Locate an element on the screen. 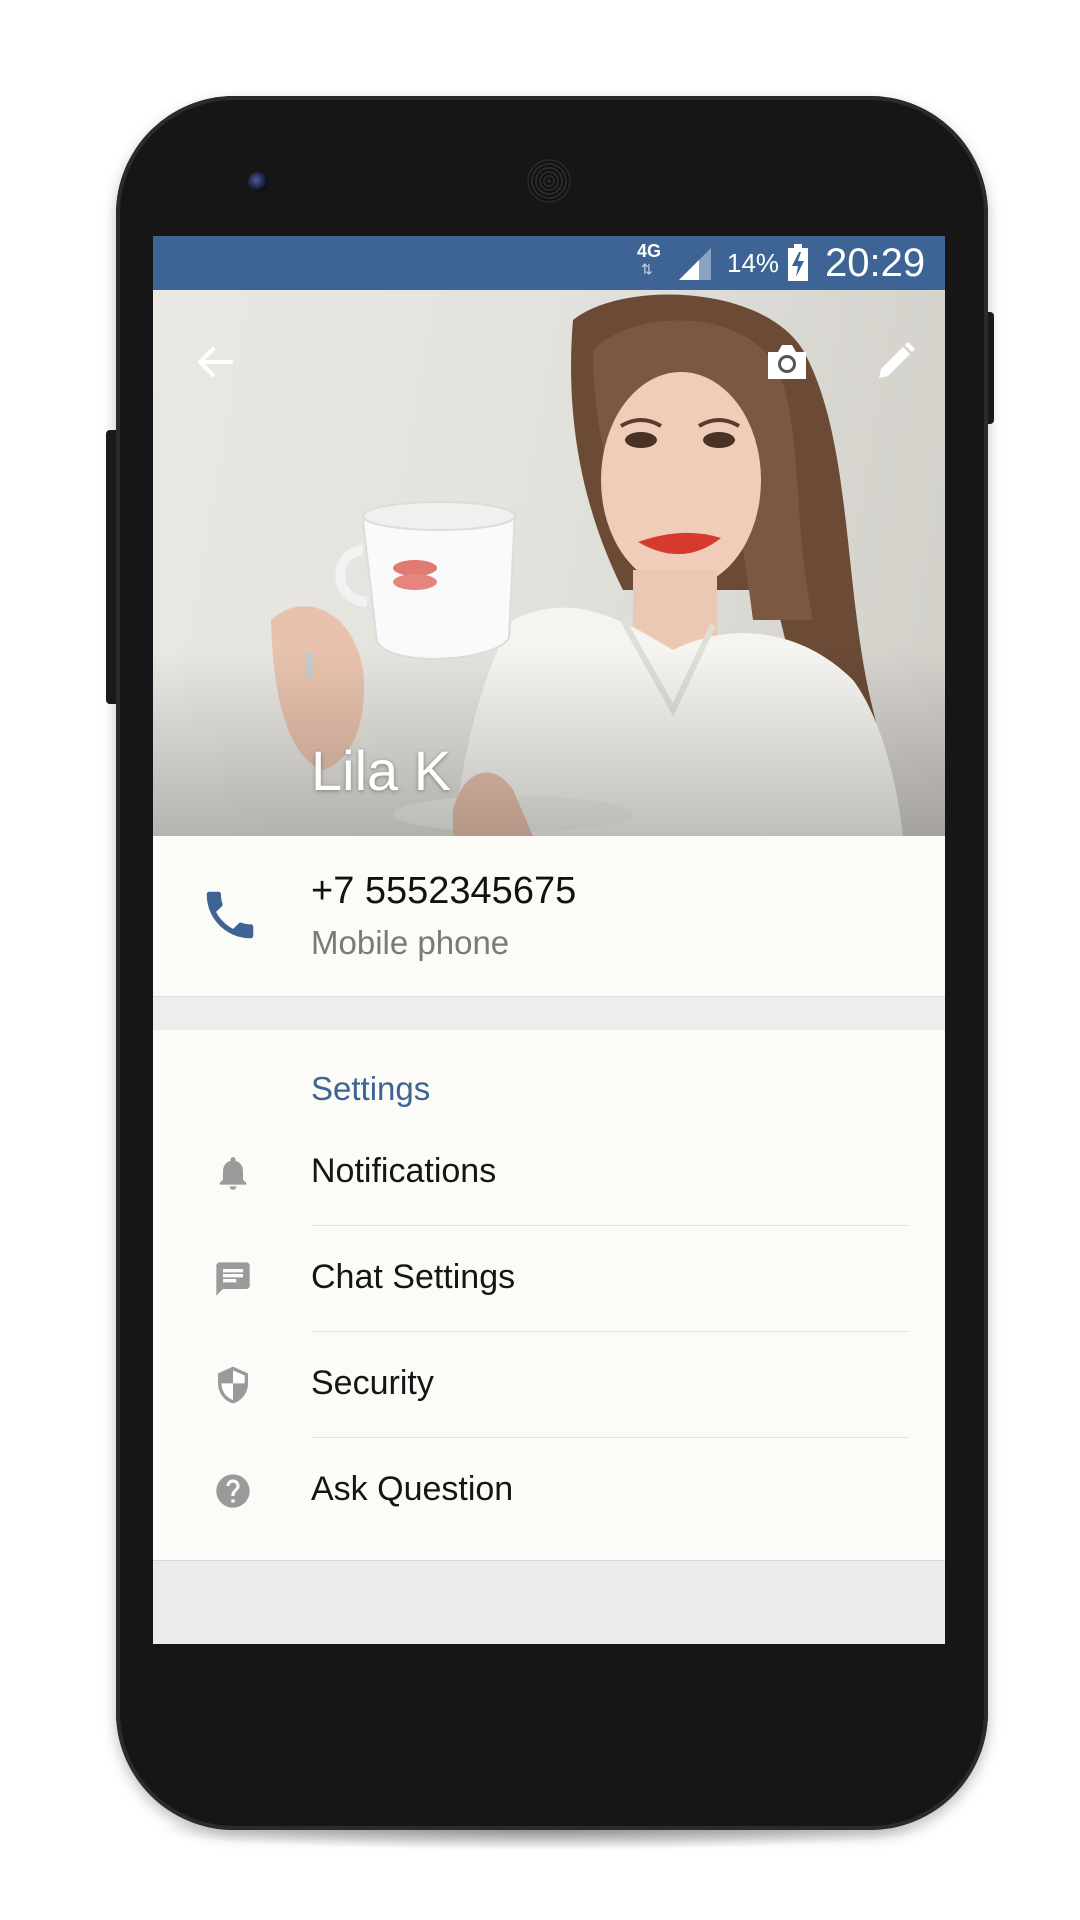 The width and height of the screenshot is (1080, 1920). settings-item-ask-question: Ask Question is located at coordinates (549, 1491).